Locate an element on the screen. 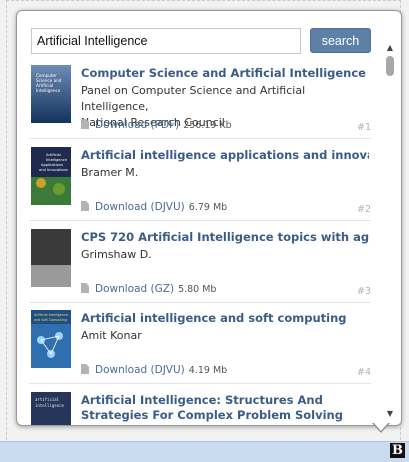 The image size is (409, 462). book-cover-5: artificial intelligence is located at coordinates (51, 408).